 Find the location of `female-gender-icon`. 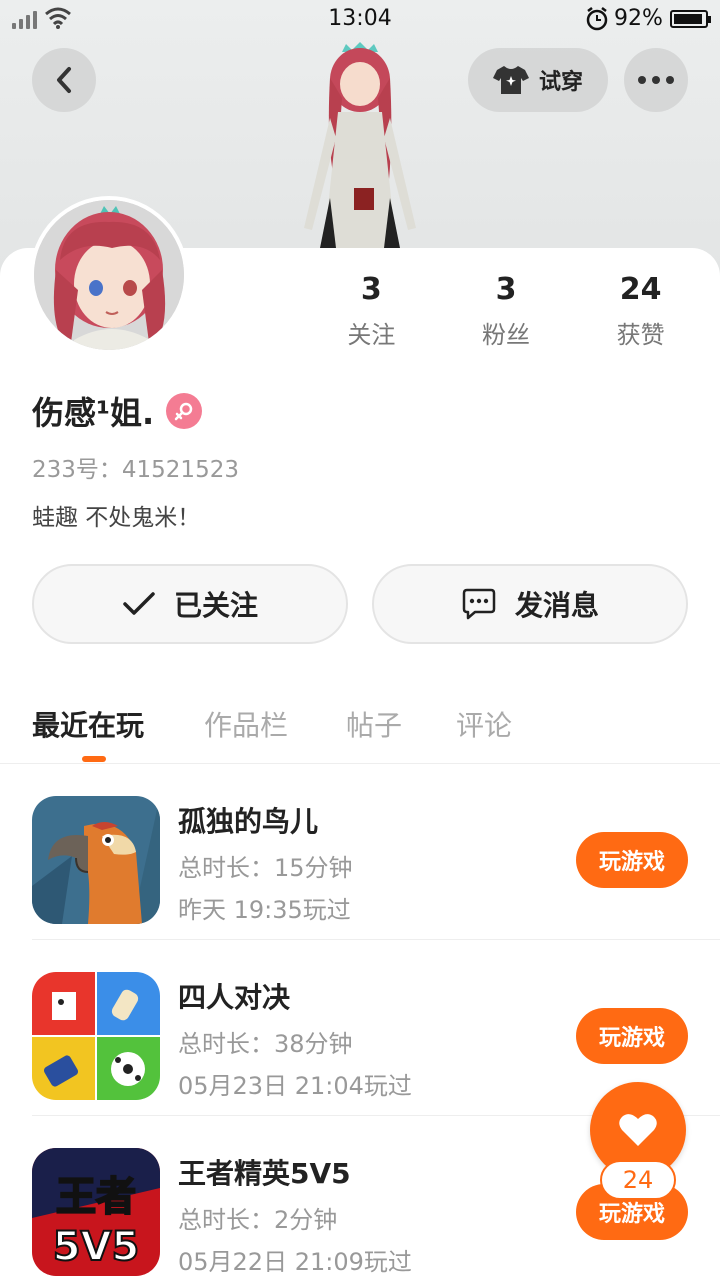

female-gender-icon is located at coordinates (184, 411).